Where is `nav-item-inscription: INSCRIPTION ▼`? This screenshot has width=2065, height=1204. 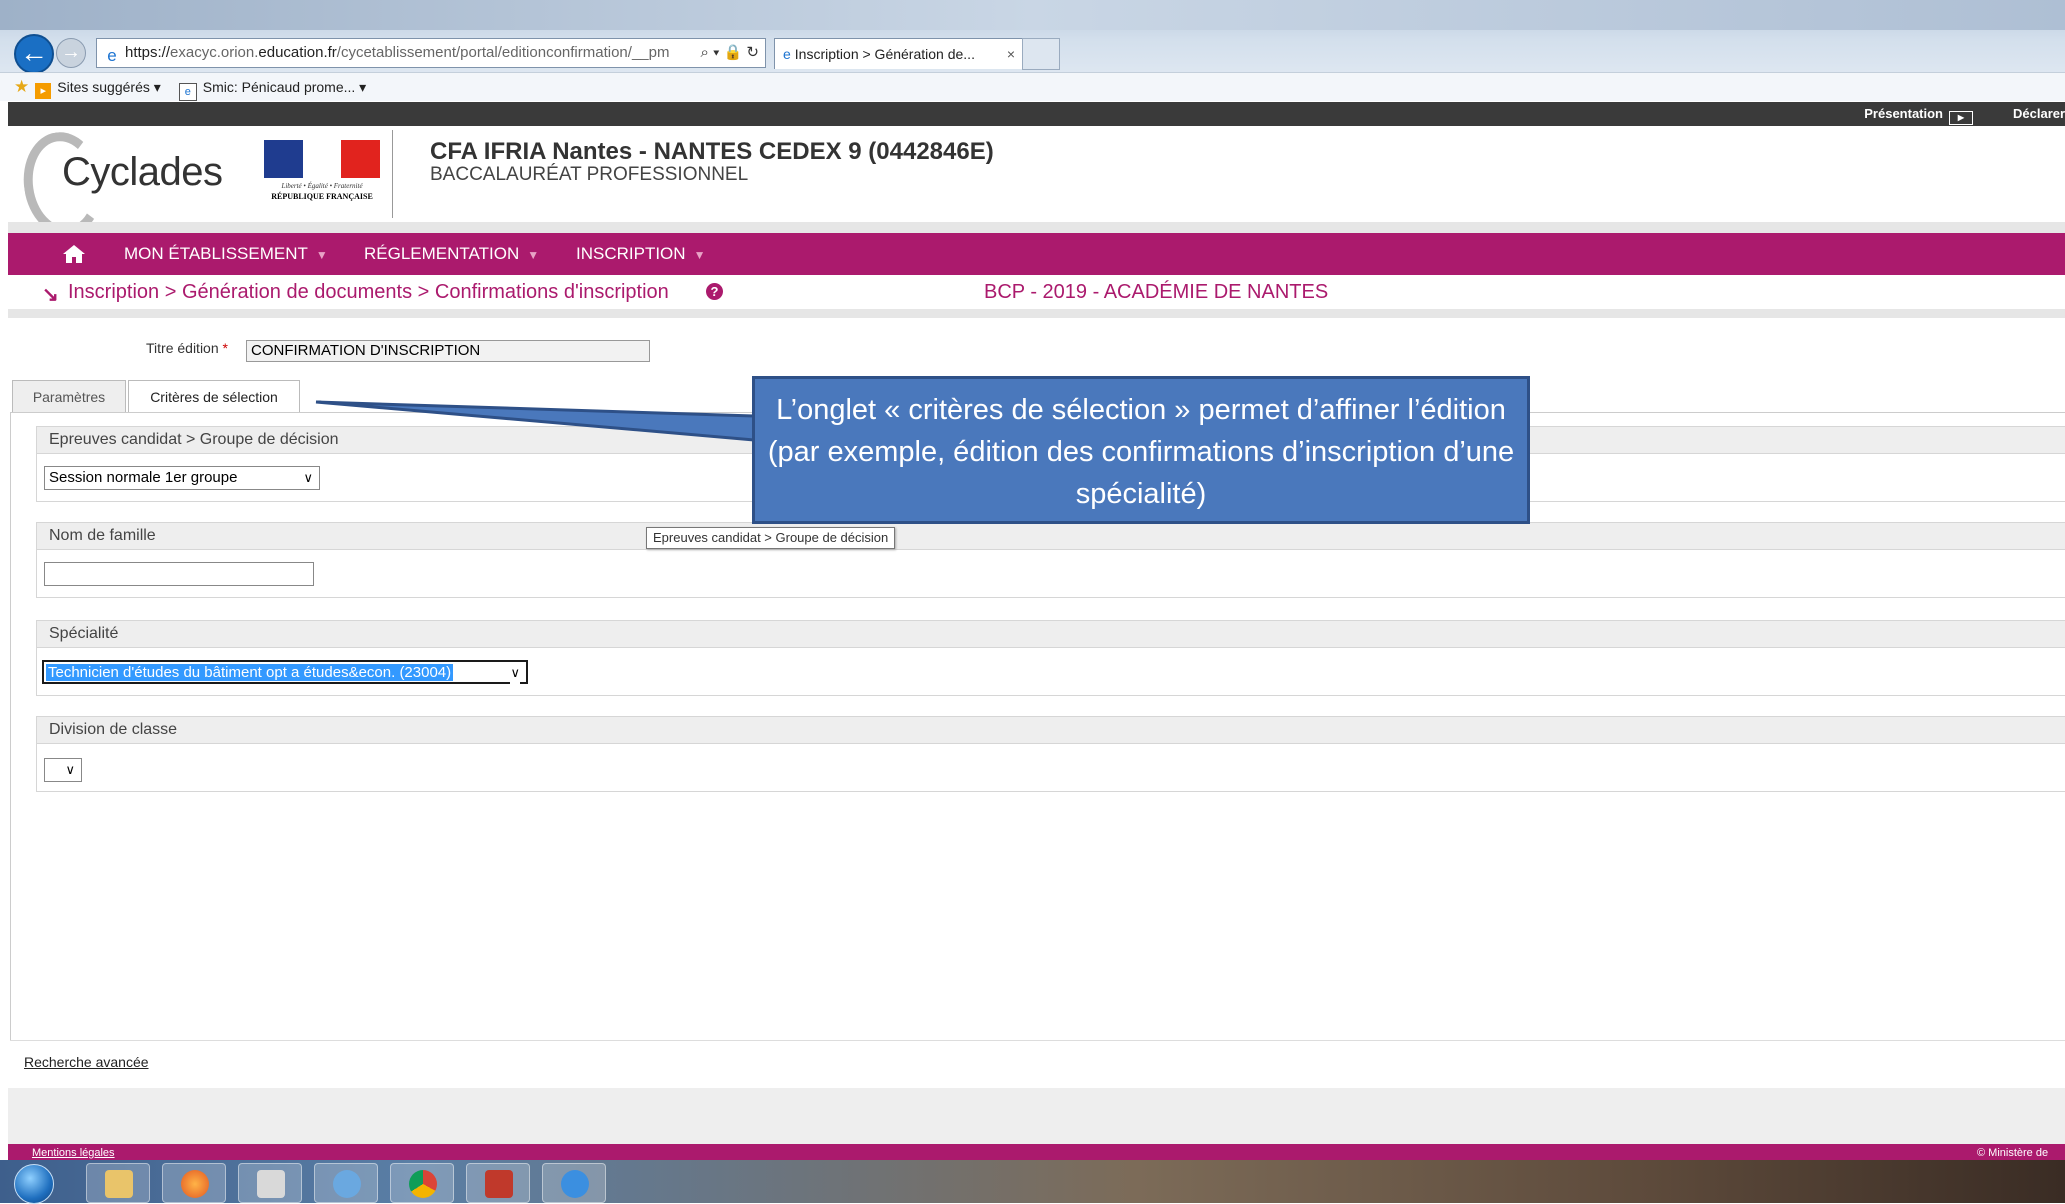
nav-item-inscription: INSCRIPTION ▼ is located at coordinates (640, 254).